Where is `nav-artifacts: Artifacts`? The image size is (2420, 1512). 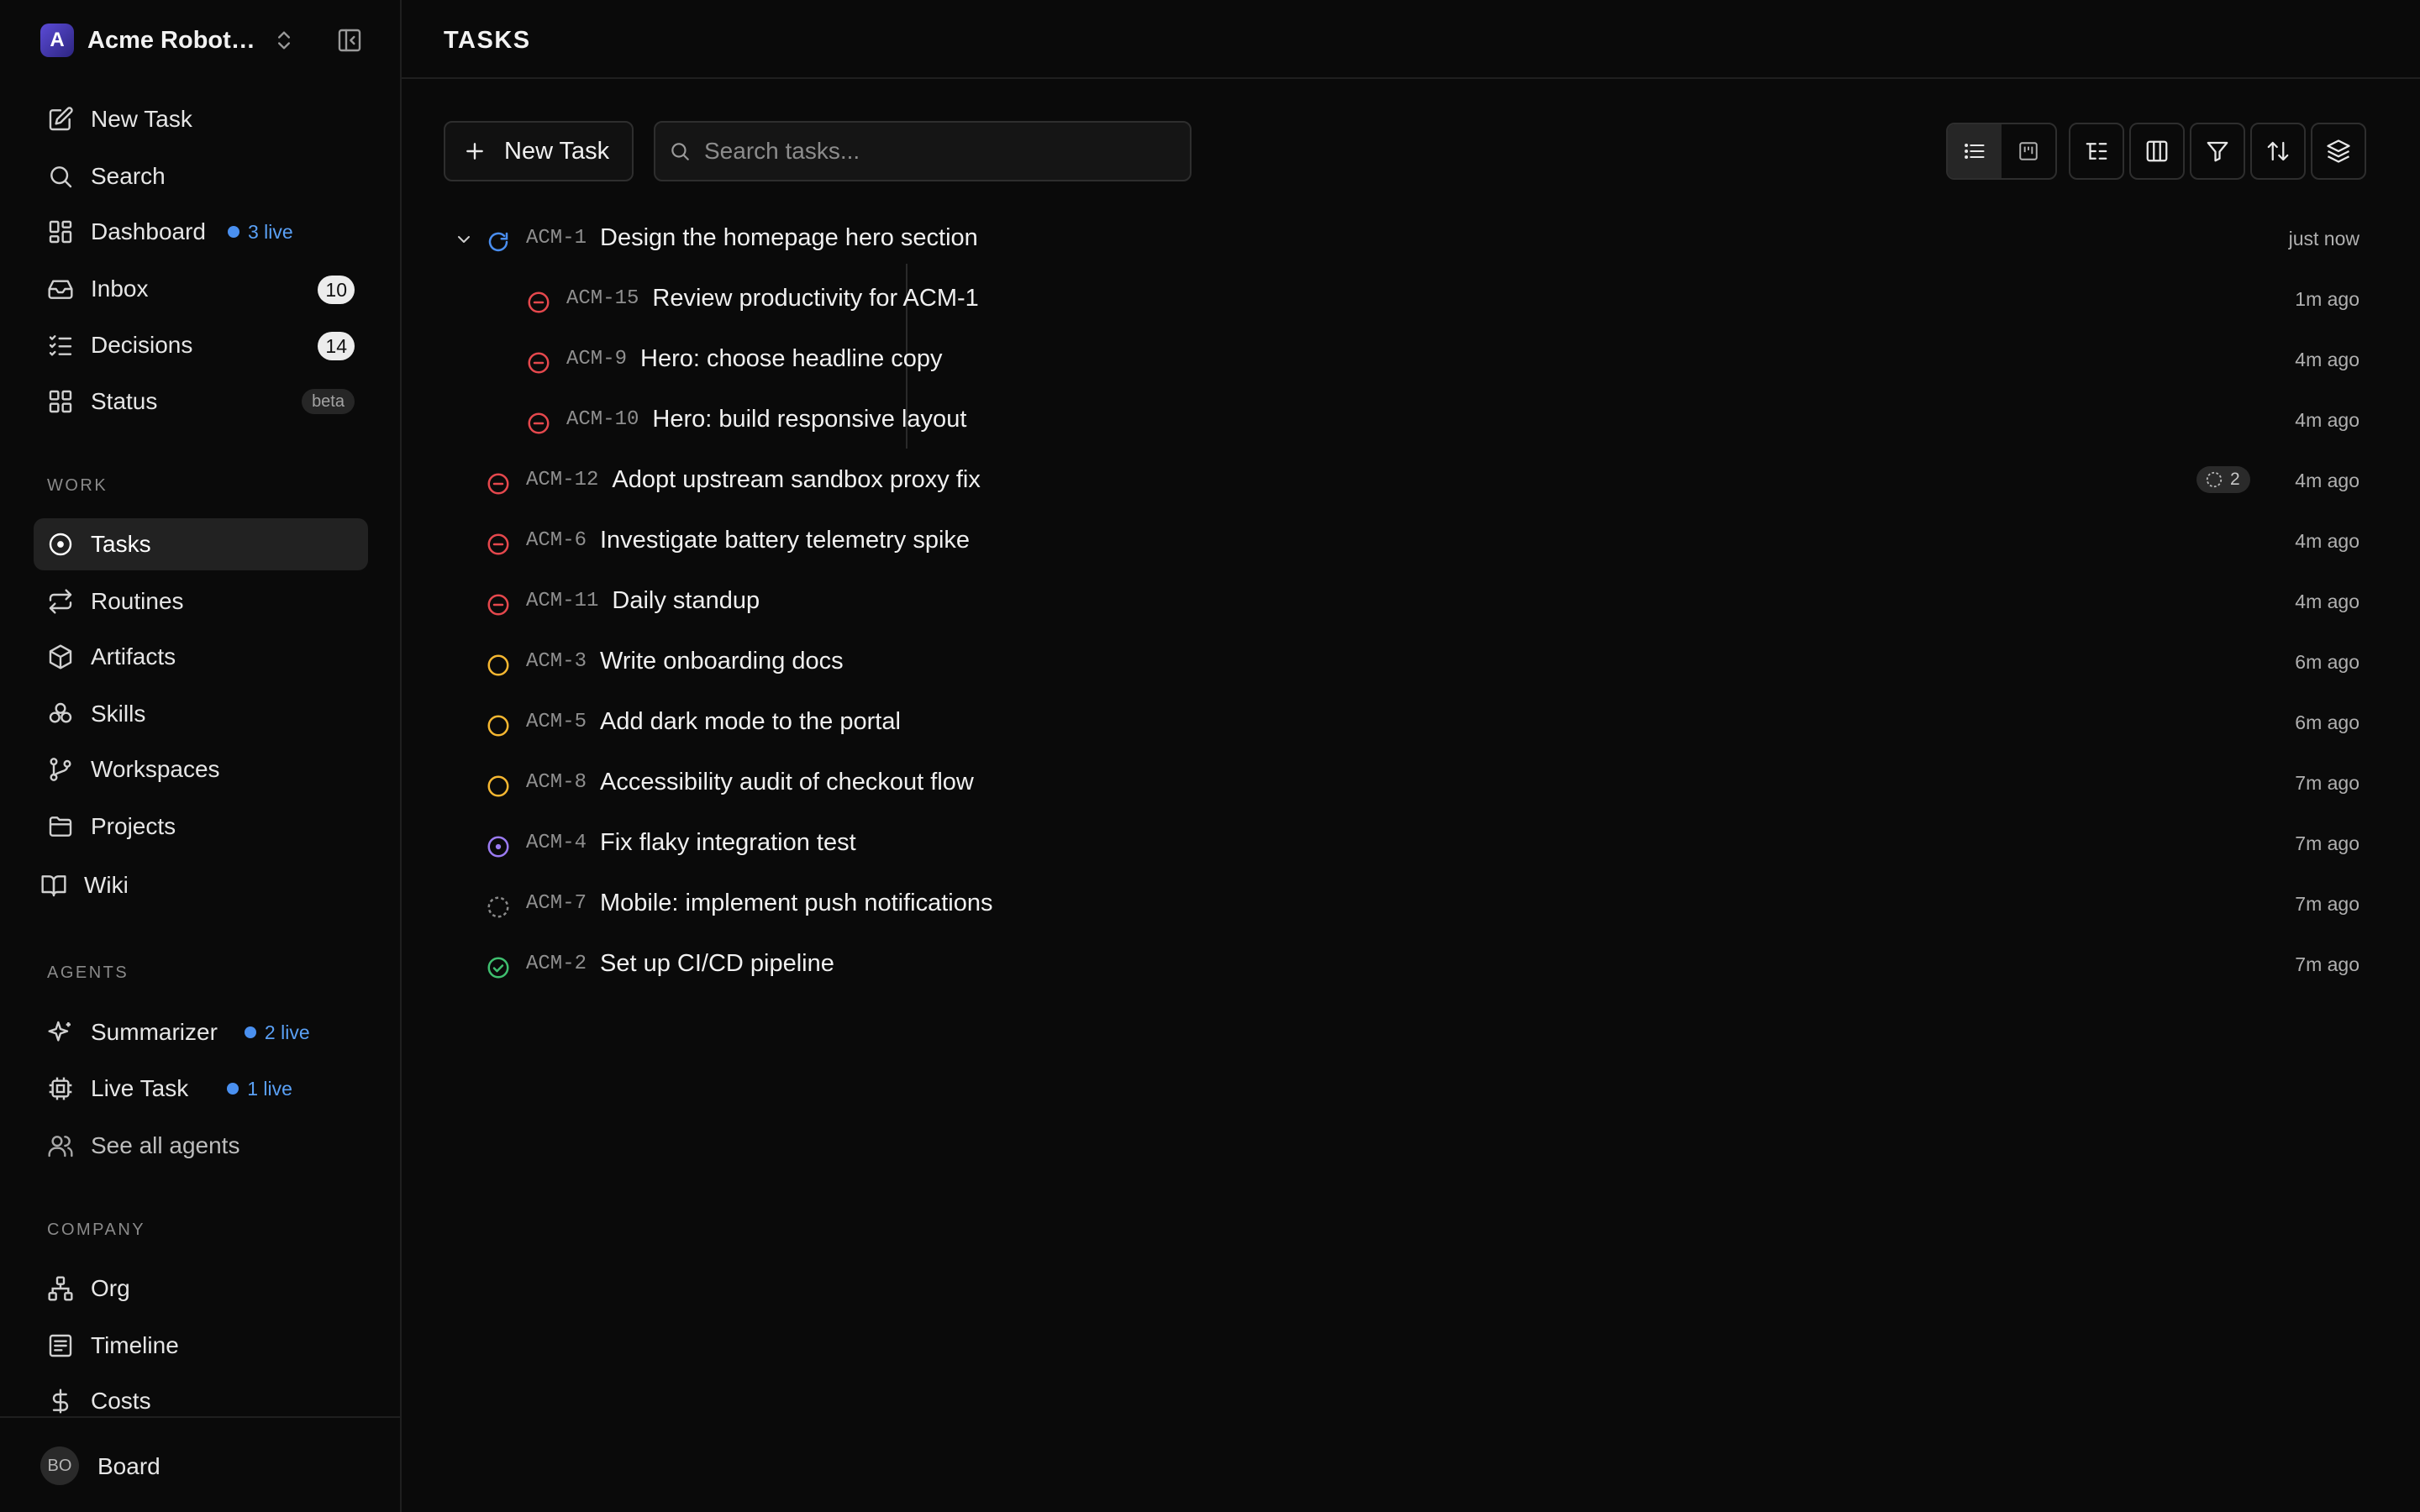 nav-artifacts: Artifacts is located at coordinates (201, 657).